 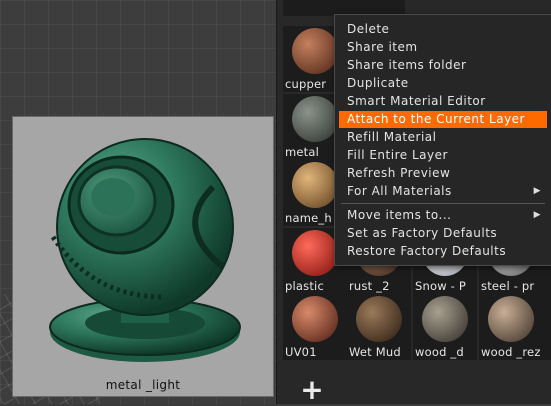 I want to click on menu-item-move-items-to: Move items to... ▶, so click(x=443, y=215).